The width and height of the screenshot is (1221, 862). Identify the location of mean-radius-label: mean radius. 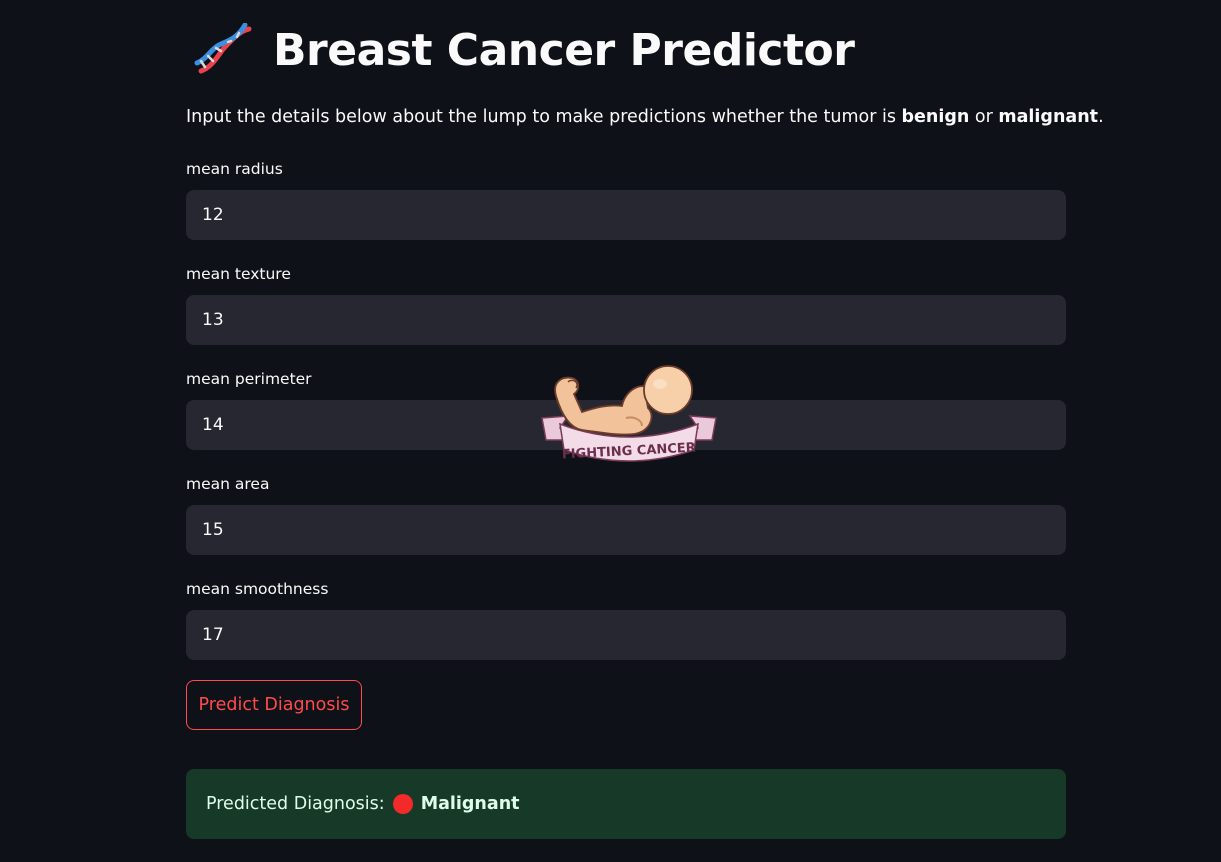
(234, 169).